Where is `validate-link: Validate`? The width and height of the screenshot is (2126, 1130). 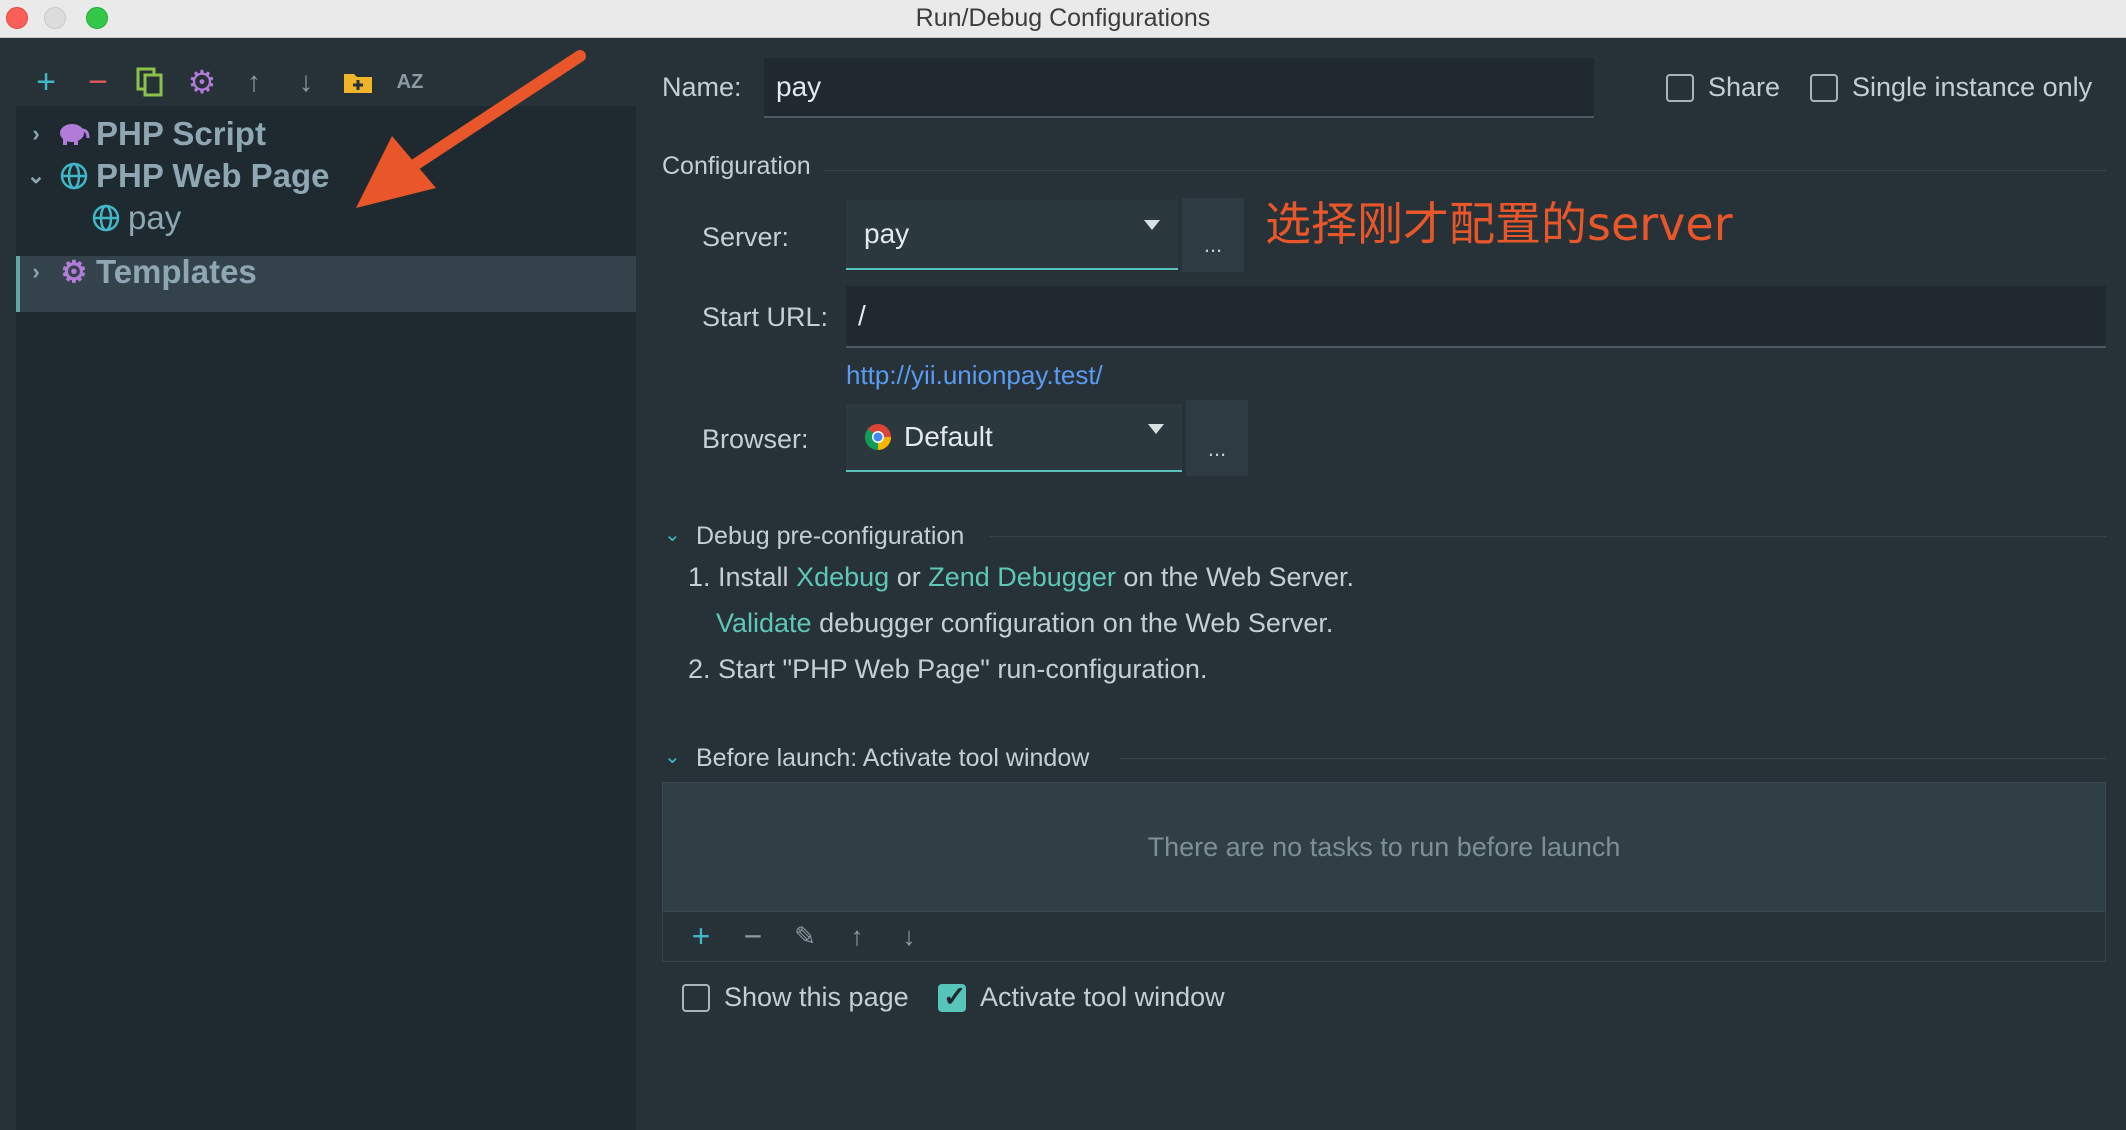 validate-link: Validate is located at coordinates (764, 623).